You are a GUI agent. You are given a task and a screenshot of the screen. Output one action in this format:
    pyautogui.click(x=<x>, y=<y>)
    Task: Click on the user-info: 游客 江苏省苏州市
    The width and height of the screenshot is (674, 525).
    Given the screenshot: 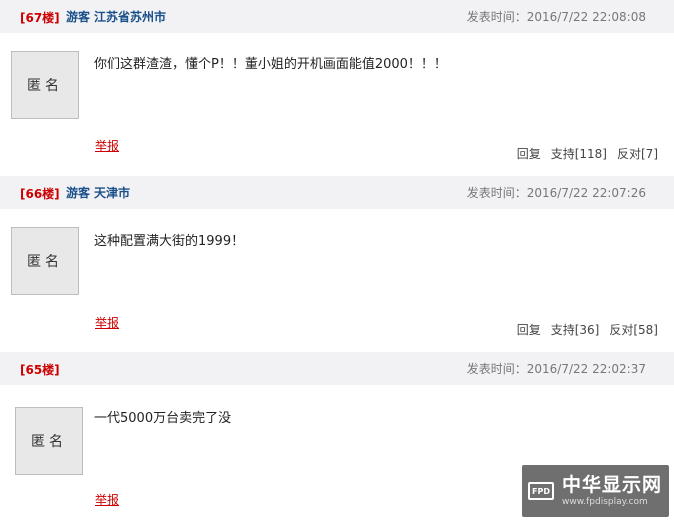 What is the action you would take?
    pyautogui.click(x=116, y=16)
    